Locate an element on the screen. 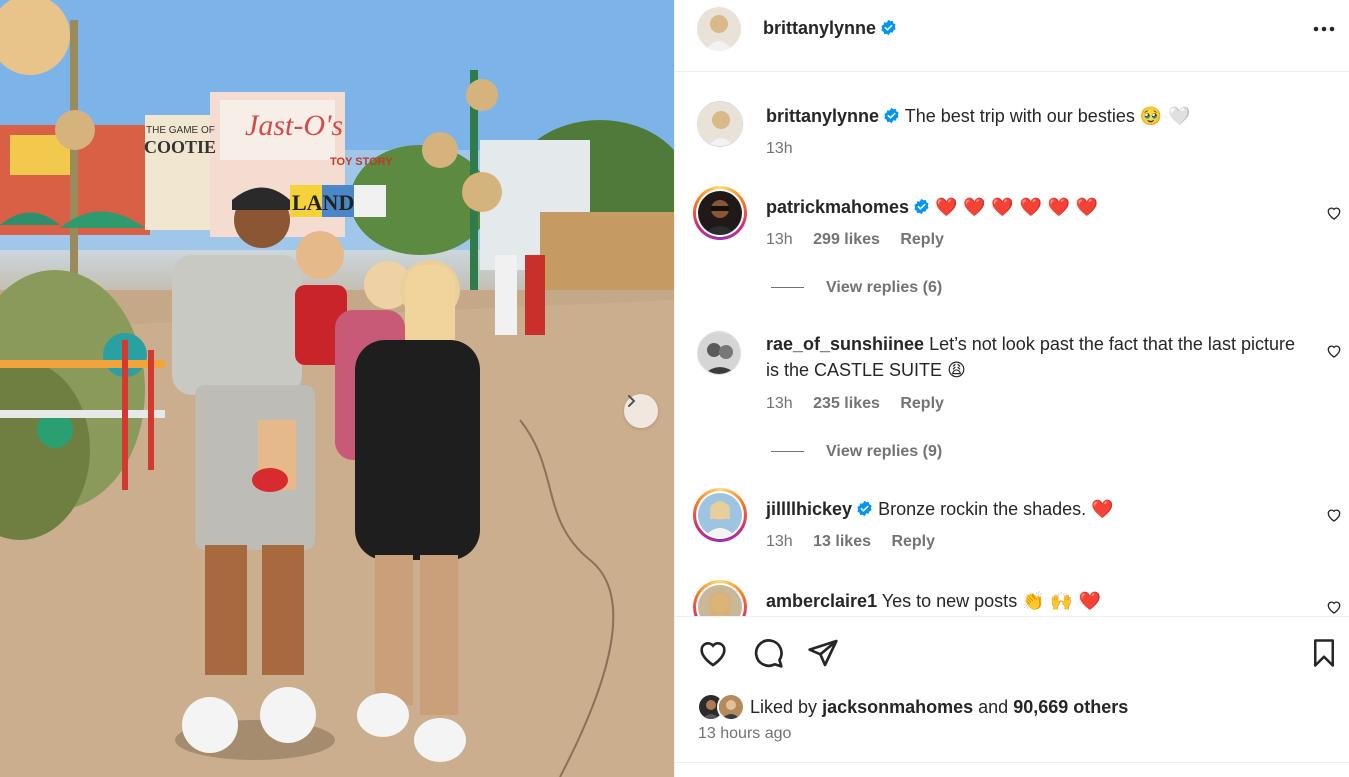 The width and height of the screenshot is (1349, 777). caption-meta: 13h is located at coordinates (787, 149).